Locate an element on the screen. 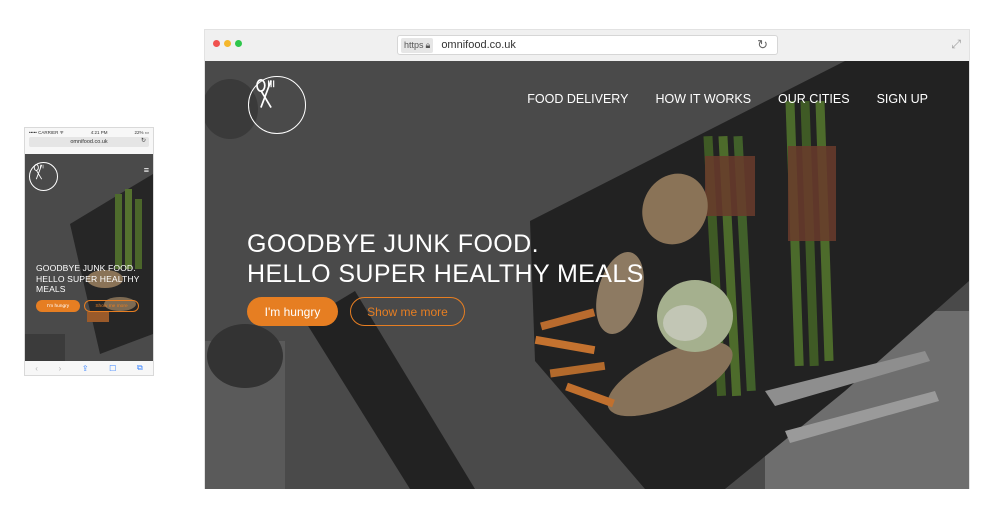  headline-line1: GOODBYE JUNK FOOD. is located at coordinates (393, 244).